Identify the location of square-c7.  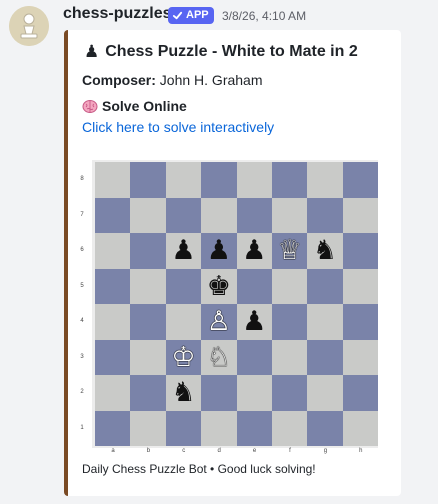
(183, 215).